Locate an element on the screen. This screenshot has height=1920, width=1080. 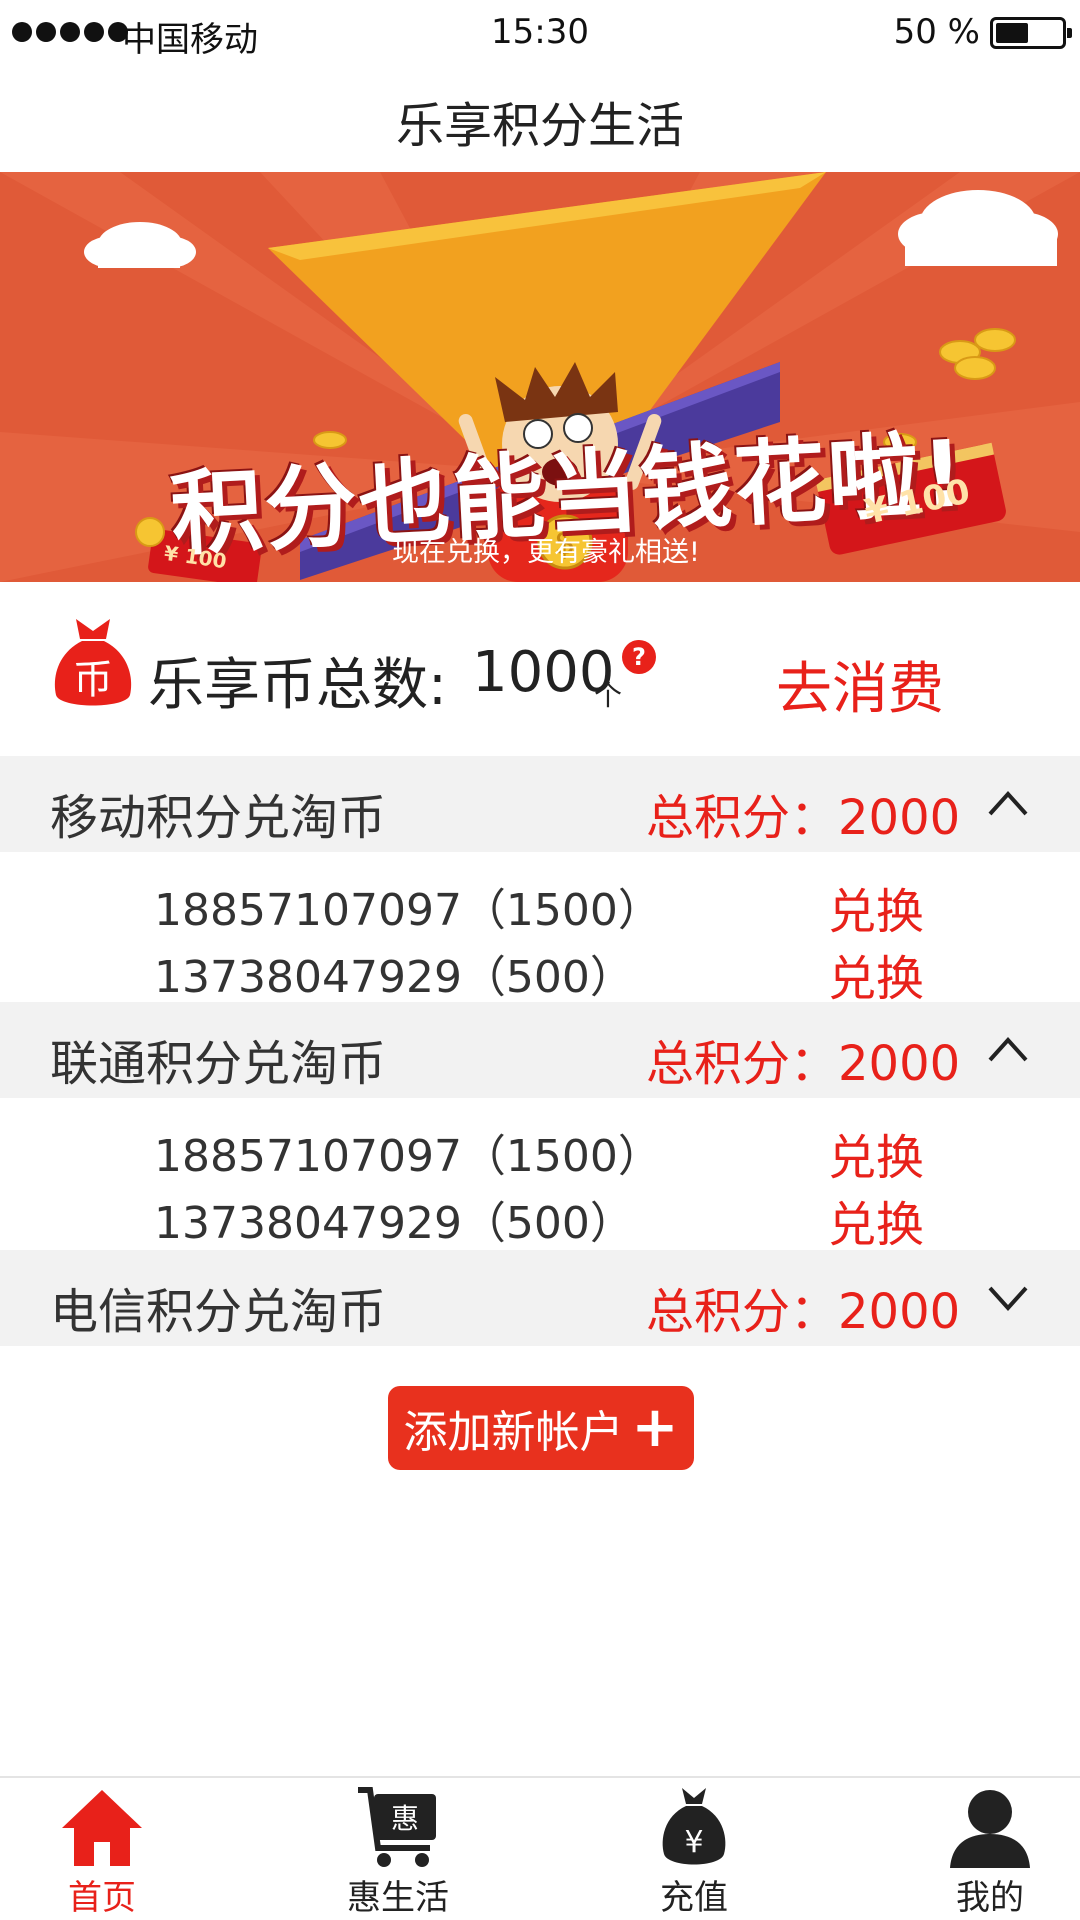
tab-home: 首页 is located at coordinates (102, 1849).